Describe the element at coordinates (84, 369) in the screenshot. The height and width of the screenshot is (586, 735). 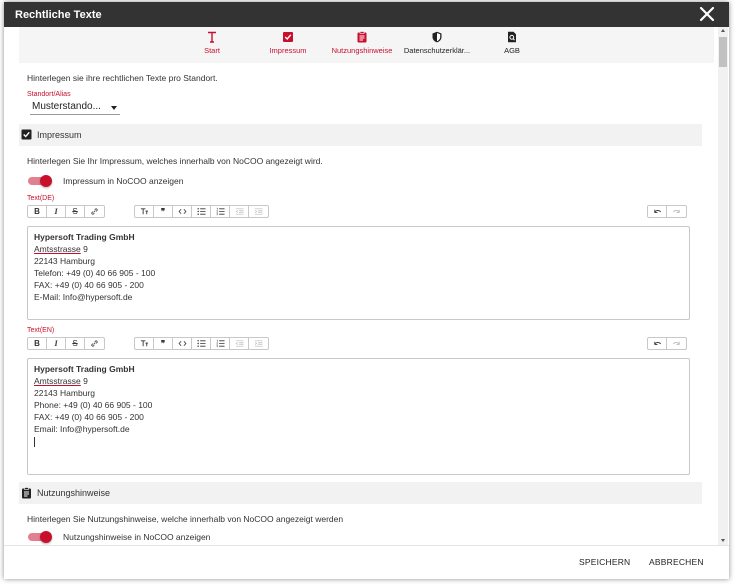
I see `editor-line: Hypersoft Trading GmbH` at that location.